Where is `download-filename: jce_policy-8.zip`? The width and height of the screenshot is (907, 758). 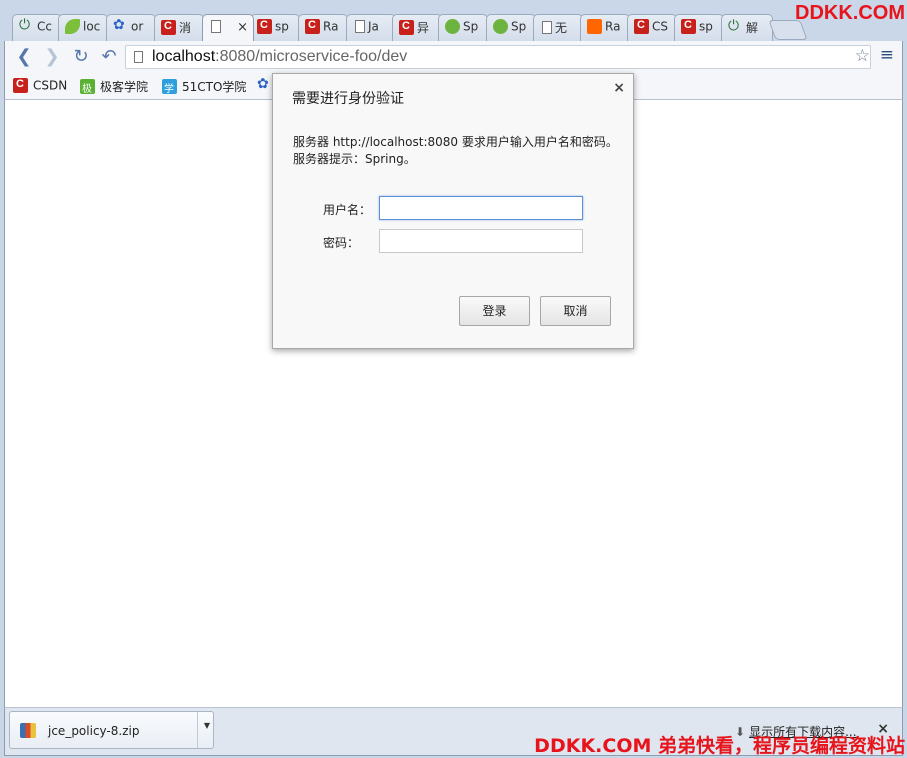 download-filename: jce_policy-8.zip is located at coordinates (94, 731).